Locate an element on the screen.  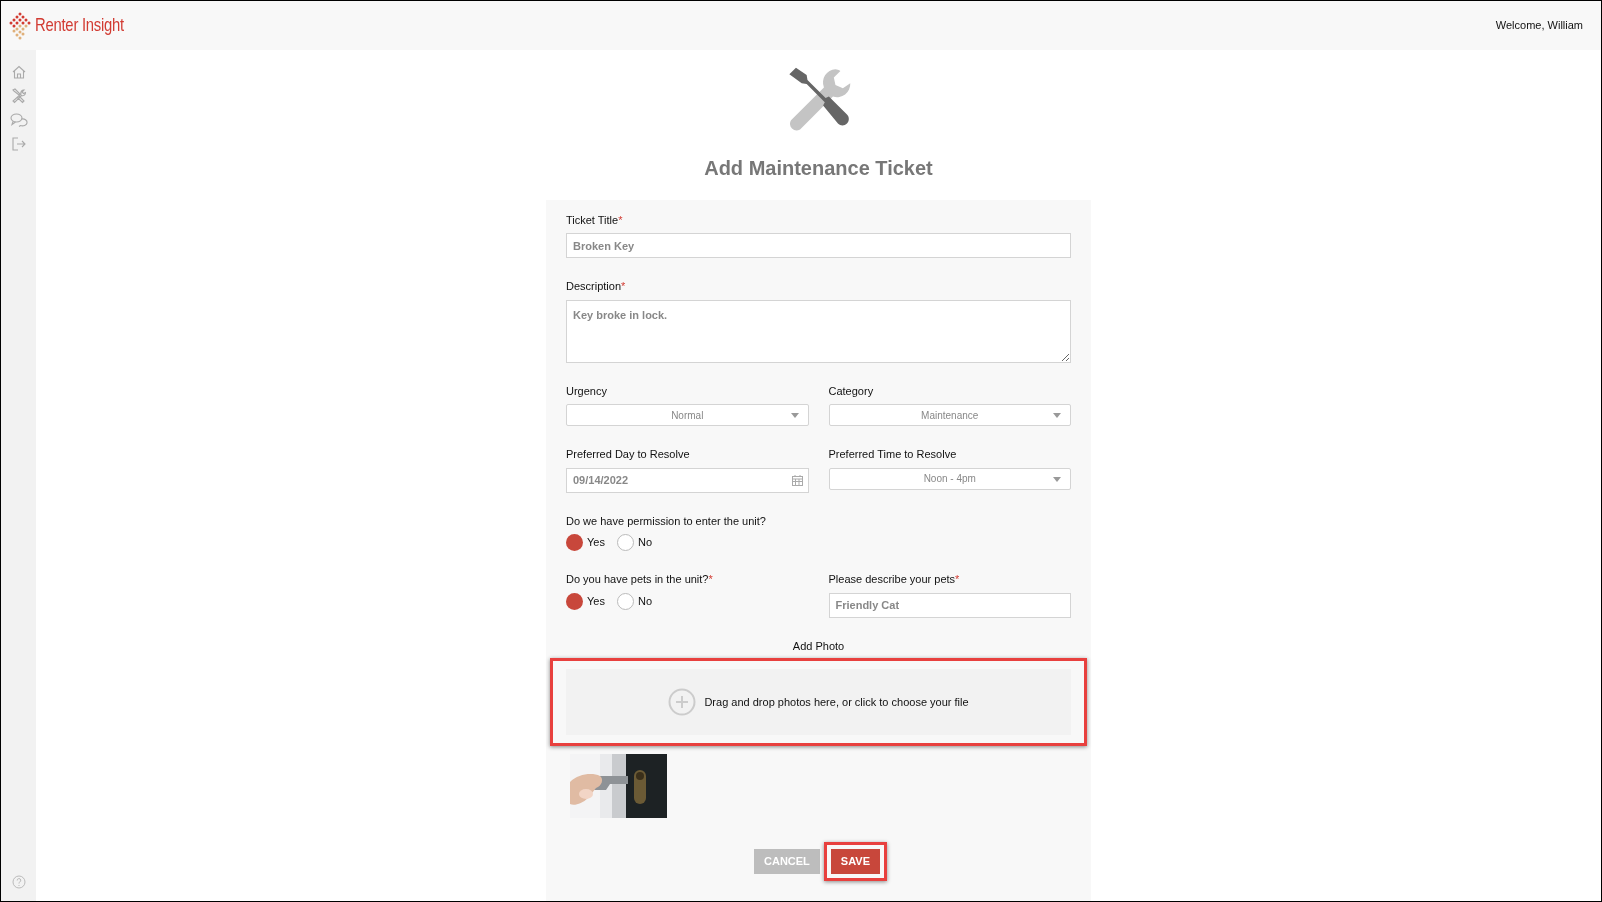
field-label: Preferred Time to Resolve is located at coordinates (892, 454).